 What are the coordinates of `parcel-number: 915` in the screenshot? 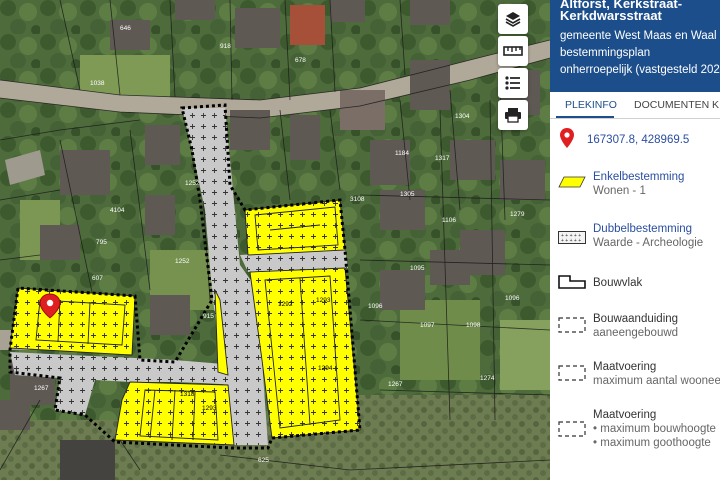 It's located at (208, 316).